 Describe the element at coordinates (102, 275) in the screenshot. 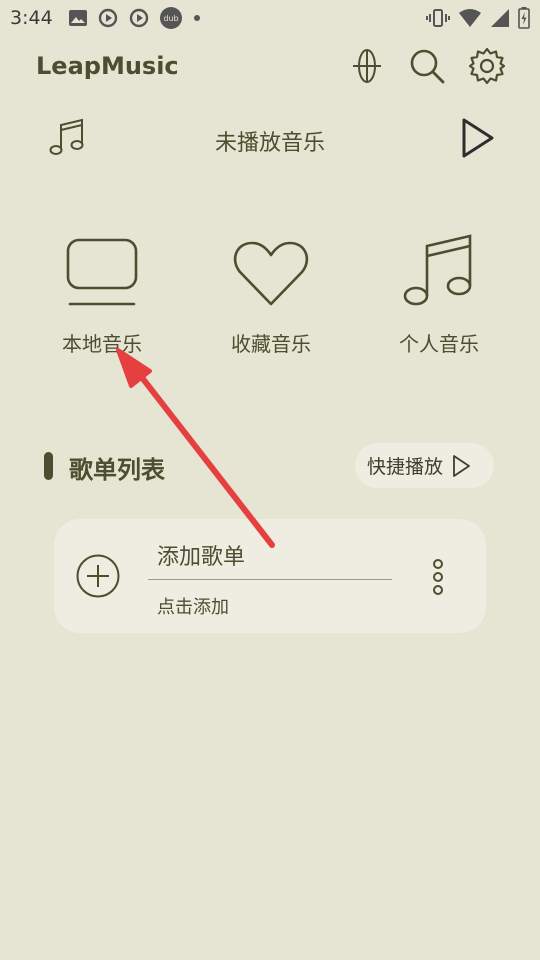

I see `tv-icon` at that location.